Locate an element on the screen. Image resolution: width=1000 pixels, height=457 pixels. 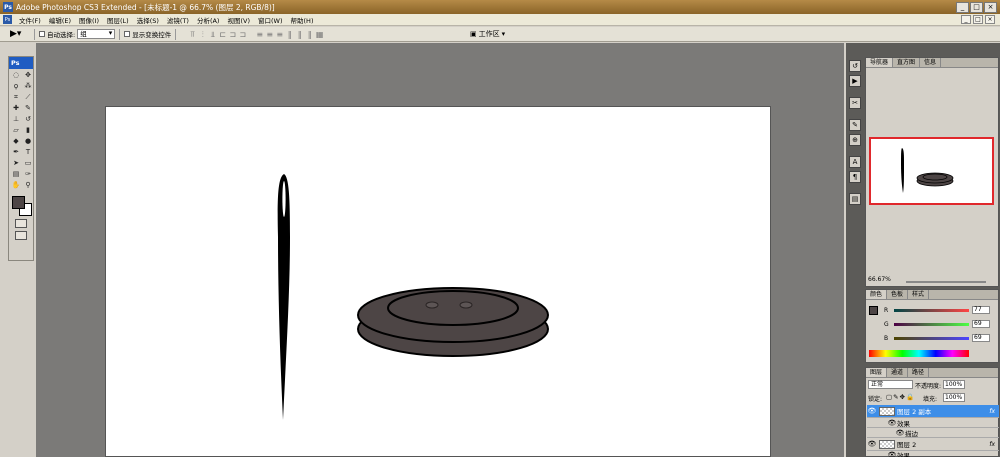
pen-icon: ✒ is located at coordinates (16, 152).